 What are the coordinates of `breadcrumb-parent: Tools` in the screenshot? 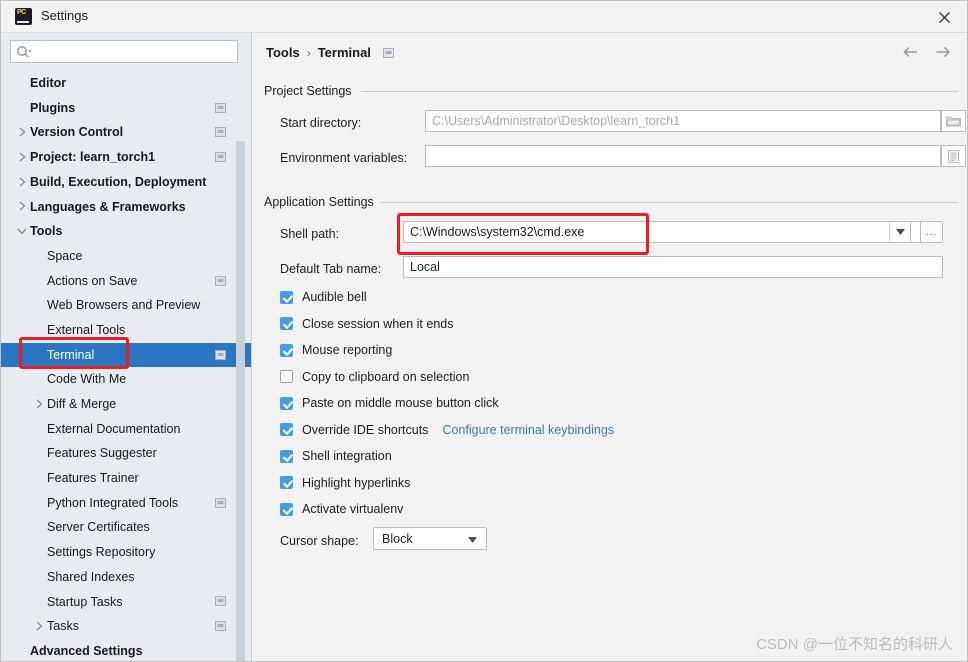 It's located at (283, 52).